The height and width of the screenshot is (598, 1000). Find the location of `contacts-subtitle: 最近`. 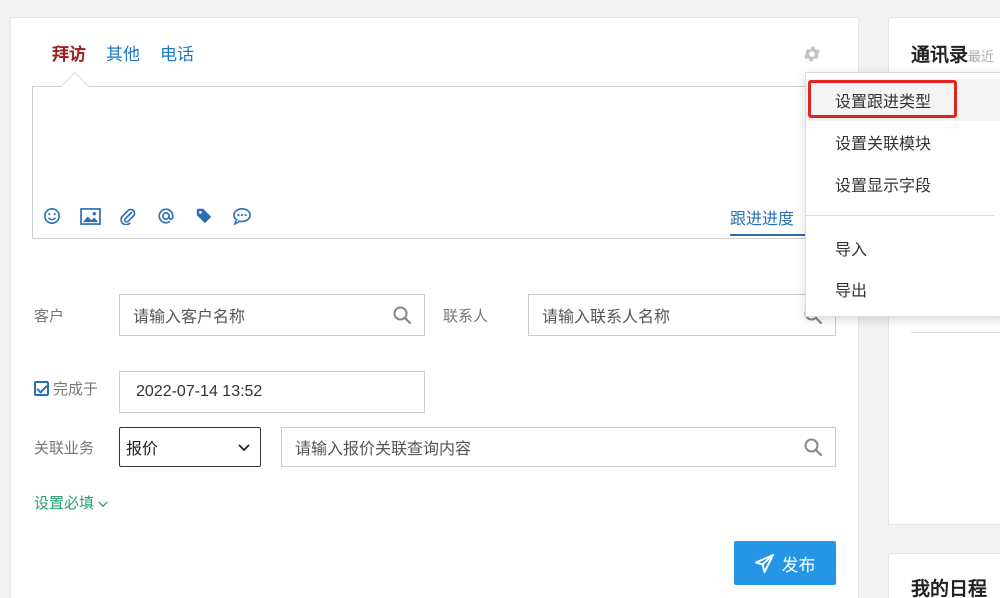

contacts-subtitle: 最近 is located at coordinates (981, 56).